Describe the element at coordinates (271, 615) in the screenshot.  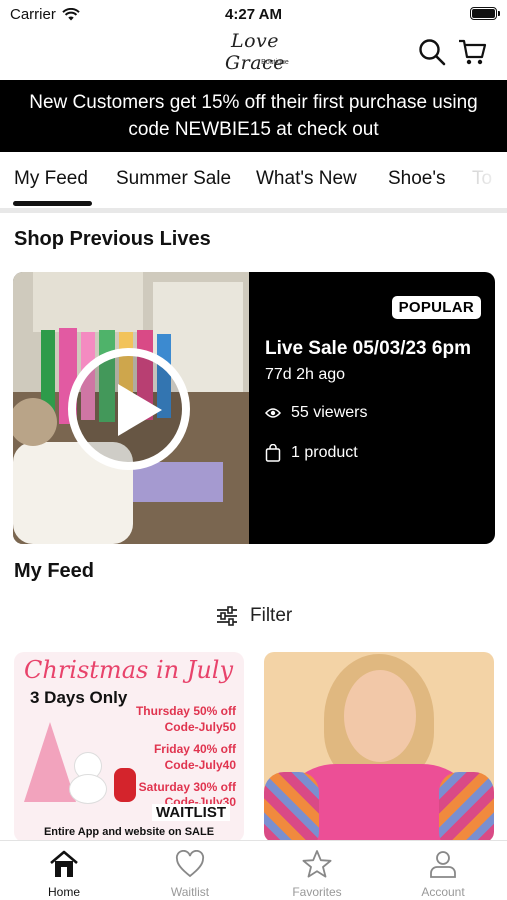
I see `filter-label: Filter` at that location.